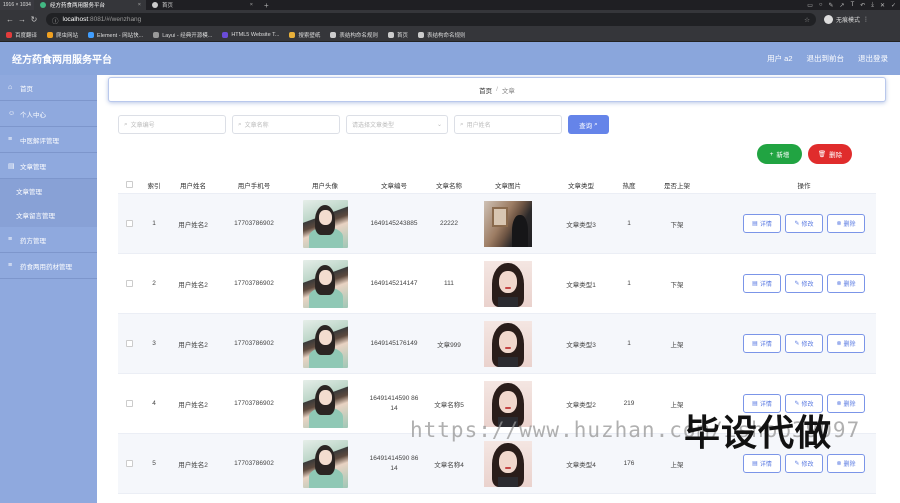 Image resolution: width=900 pixels, height=503 pixels. Describe the element at coordinates (34, 19) in the screenshot. I see `reload-icon: ↻` at that location.